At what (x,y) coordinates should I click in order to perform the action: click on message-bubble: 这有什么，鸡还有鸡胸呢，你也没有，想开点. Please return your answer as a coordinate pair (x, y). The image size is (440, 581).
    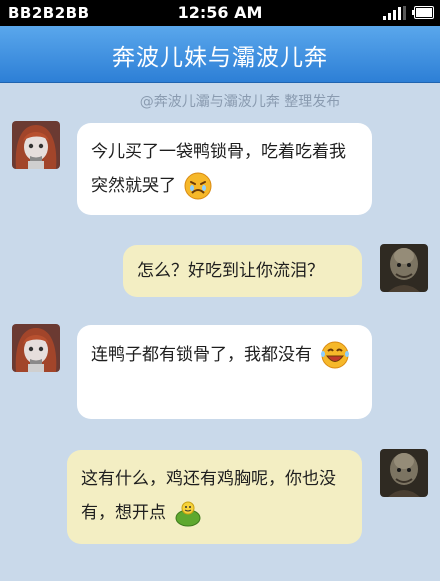
    Looking at the image, I should click on (214, 497).